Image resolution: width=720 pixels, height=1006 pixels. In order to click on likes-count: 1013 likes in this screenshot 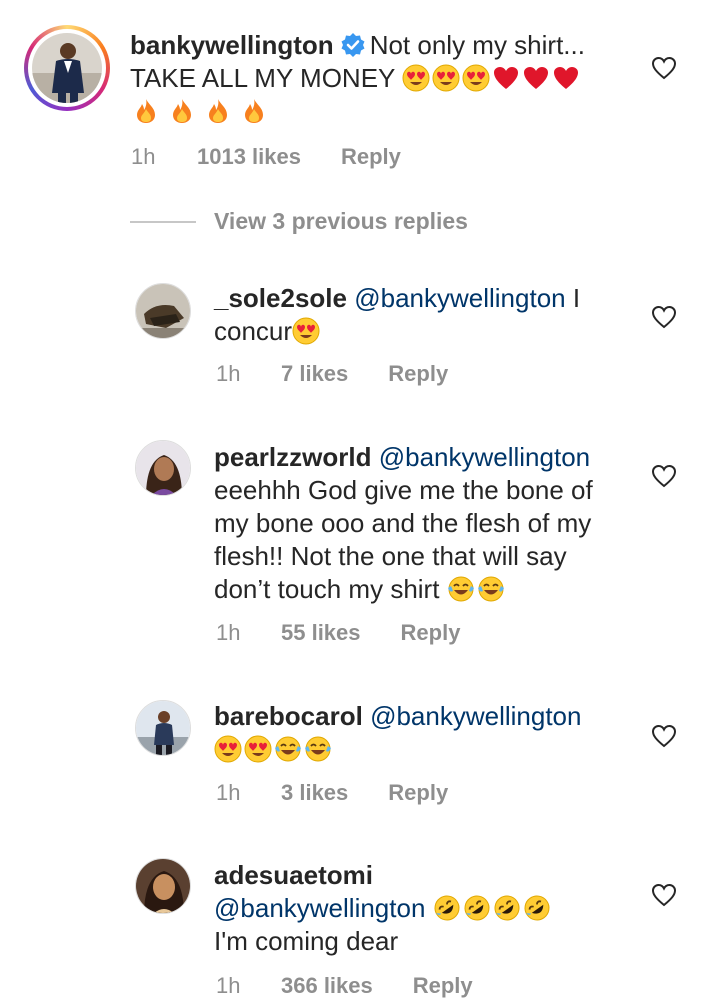, I will do `click(249, 157)`.